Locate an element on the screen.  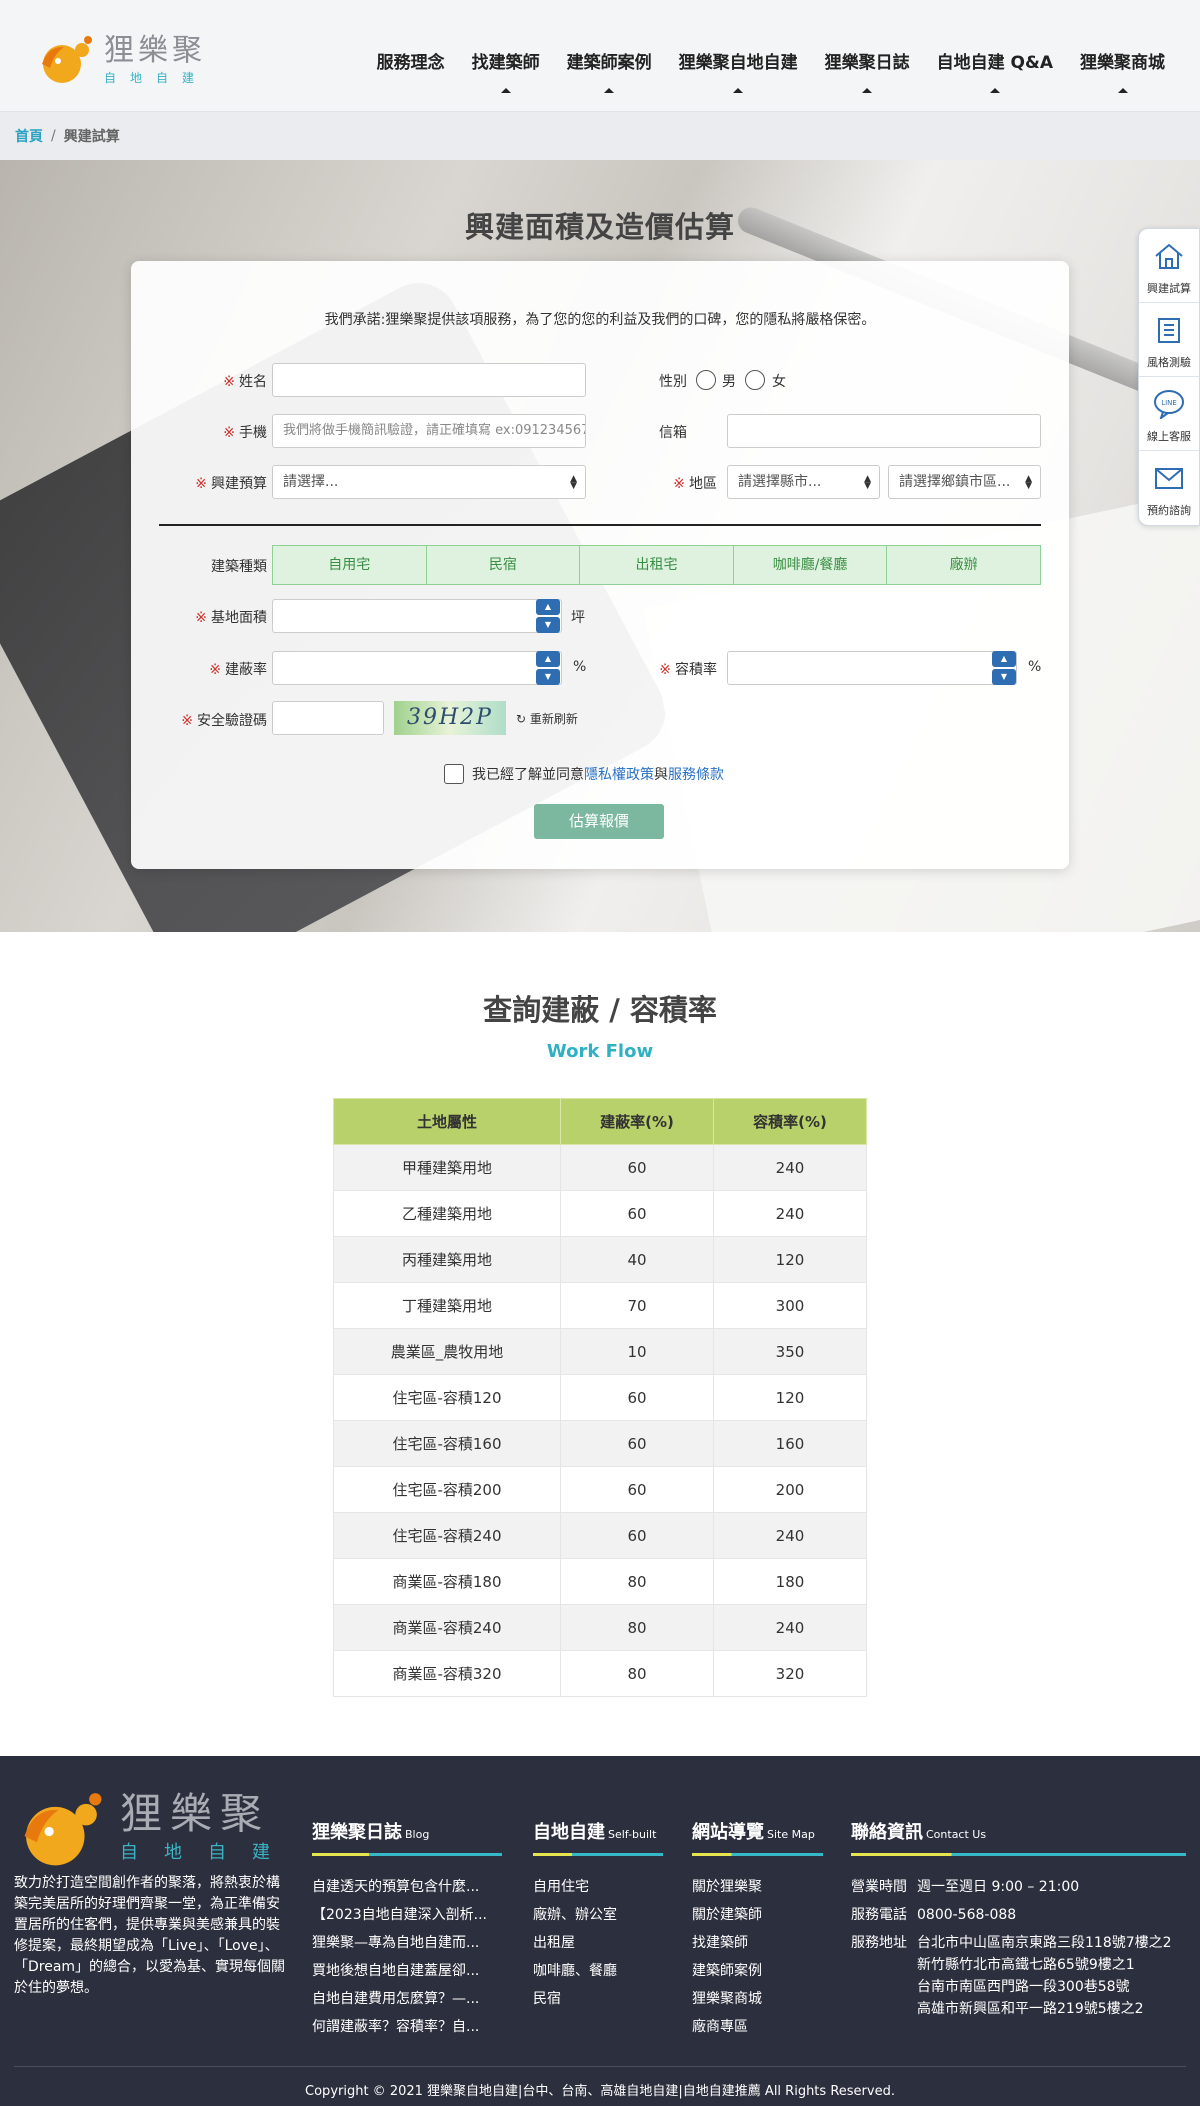
table-cell: 320 is located at coordinates (790, 1673).